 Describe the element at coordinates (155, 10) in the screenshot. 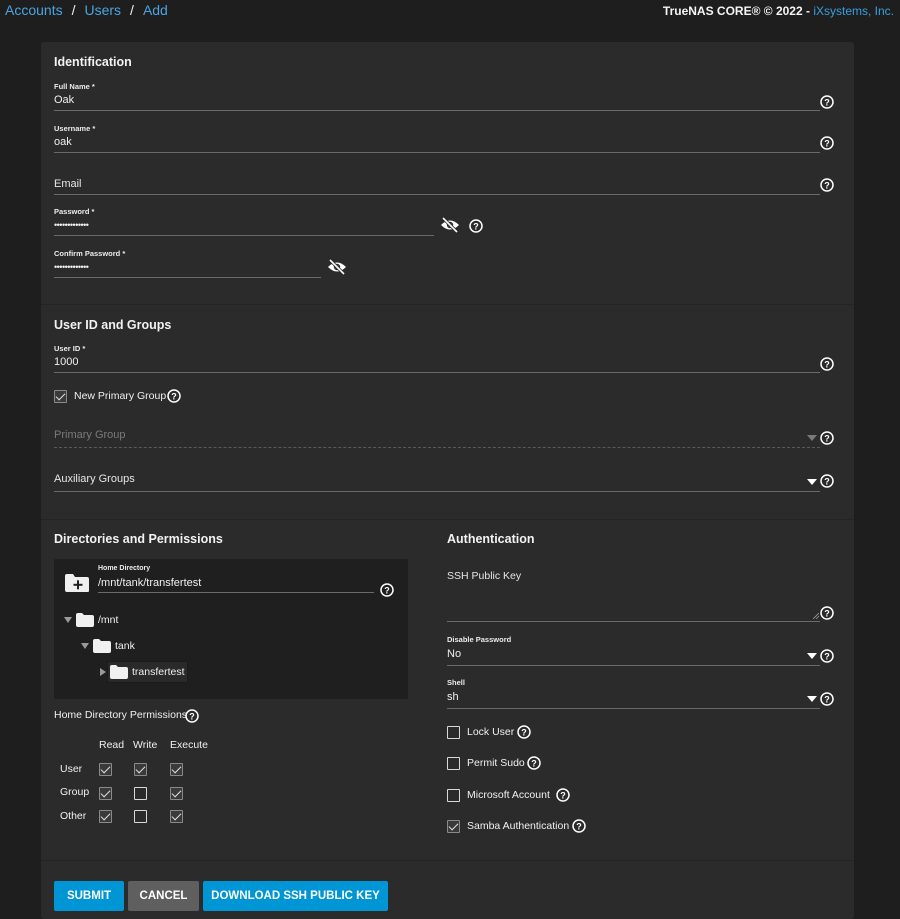

I see `breadcrumb-add: Add` at that location.